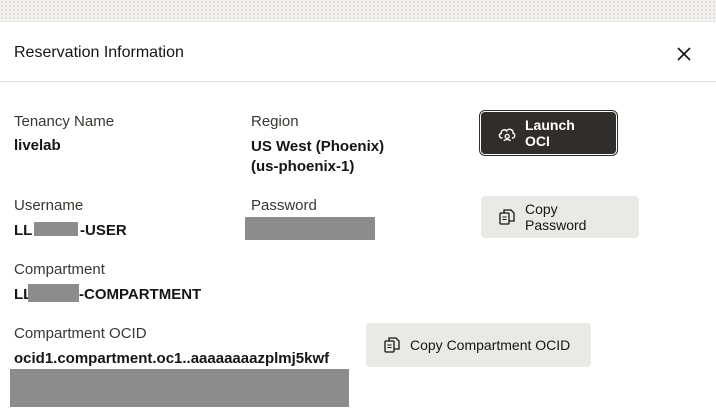  I want to click on password-redaction, so click(310, 228).